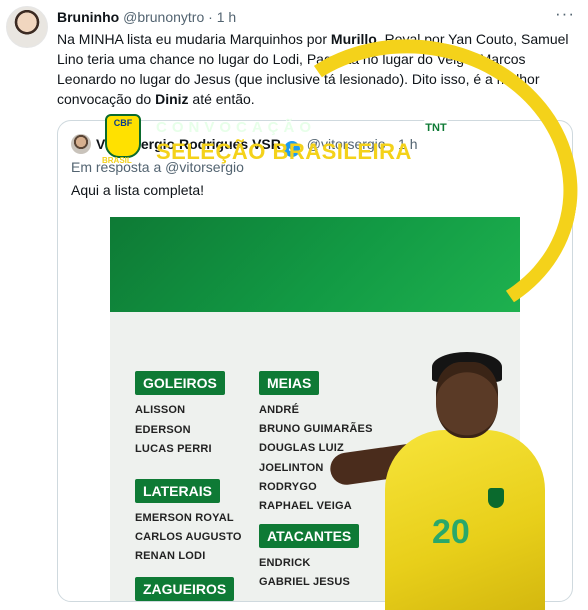  Describe the element at coordinates (309, 536) in the screenshot. I see `section-atacantes: ATACANTES` at that location.